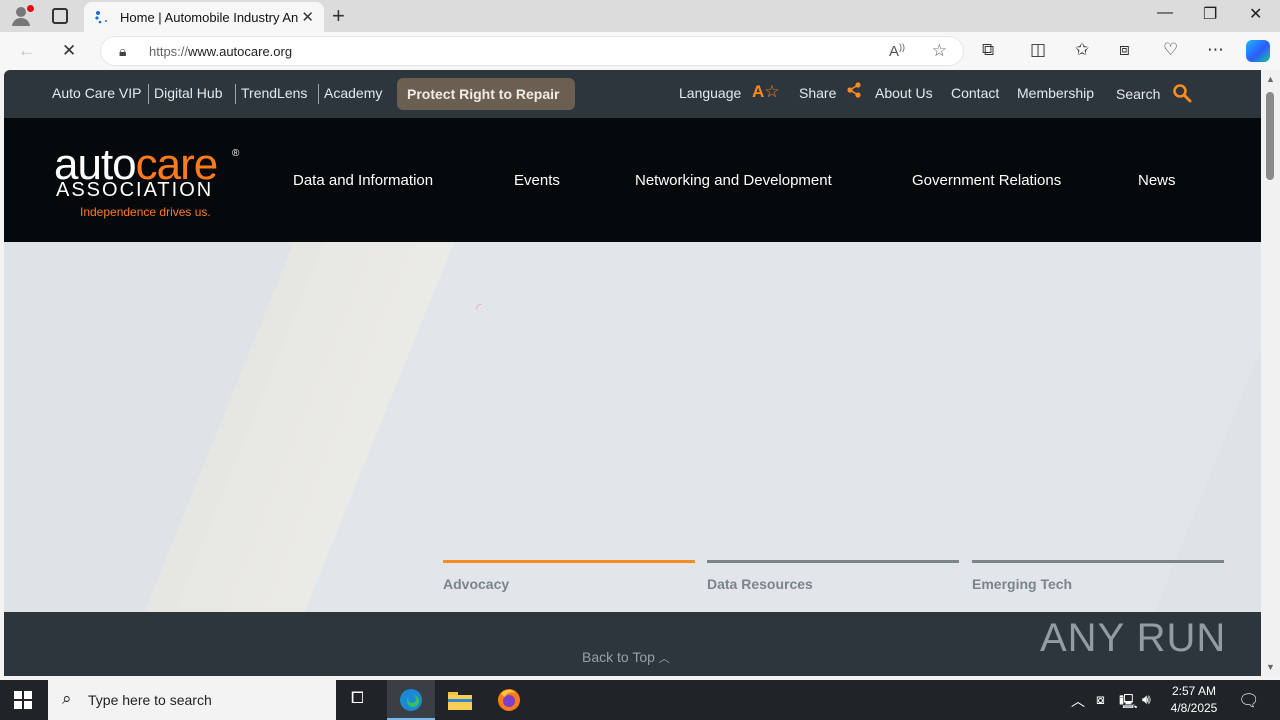  I want to click on loading-spinner-icon: ◜, so click(479, 308).